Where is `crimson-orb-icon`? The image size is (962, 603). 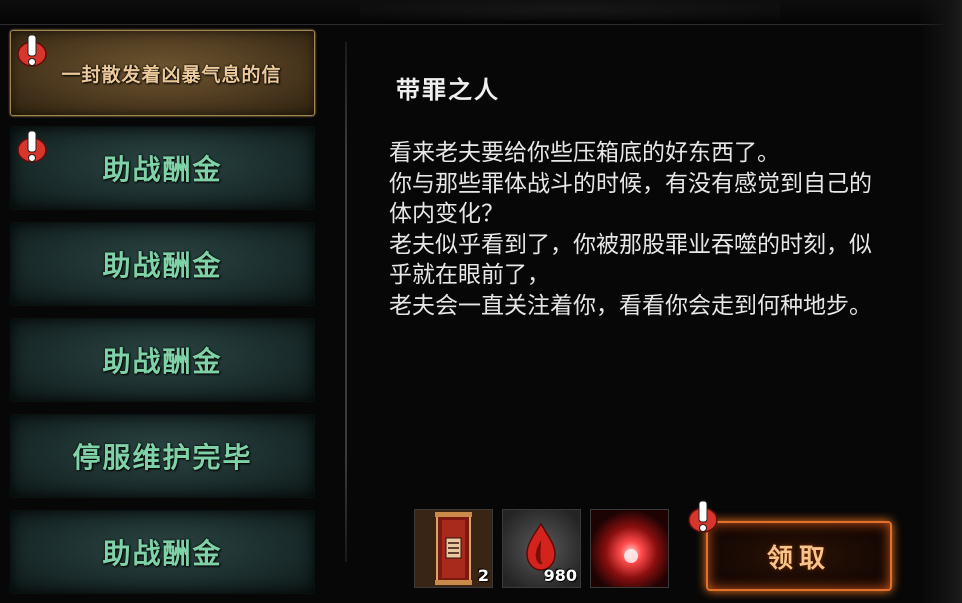 crimson-orb-icon is located at coordinates (629, 548).